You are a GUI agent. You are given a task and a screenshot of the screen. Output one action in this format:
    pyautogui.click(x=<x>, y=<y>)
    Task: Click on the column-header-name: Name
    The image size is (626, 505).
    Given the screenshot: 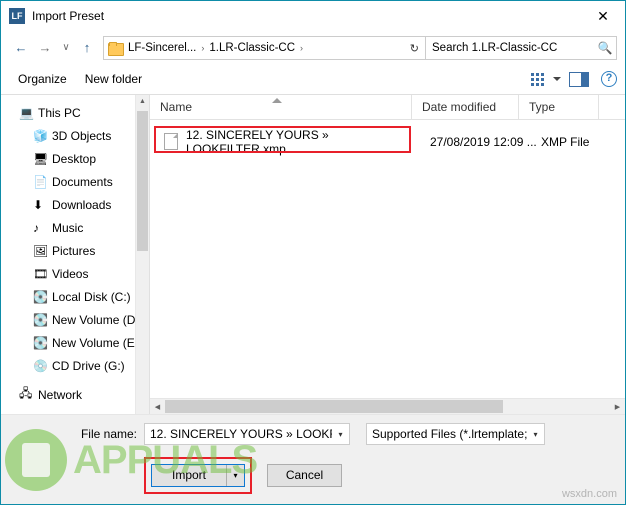 What is the action you would take?
    pyautogui.click(x=281, y=107)
    